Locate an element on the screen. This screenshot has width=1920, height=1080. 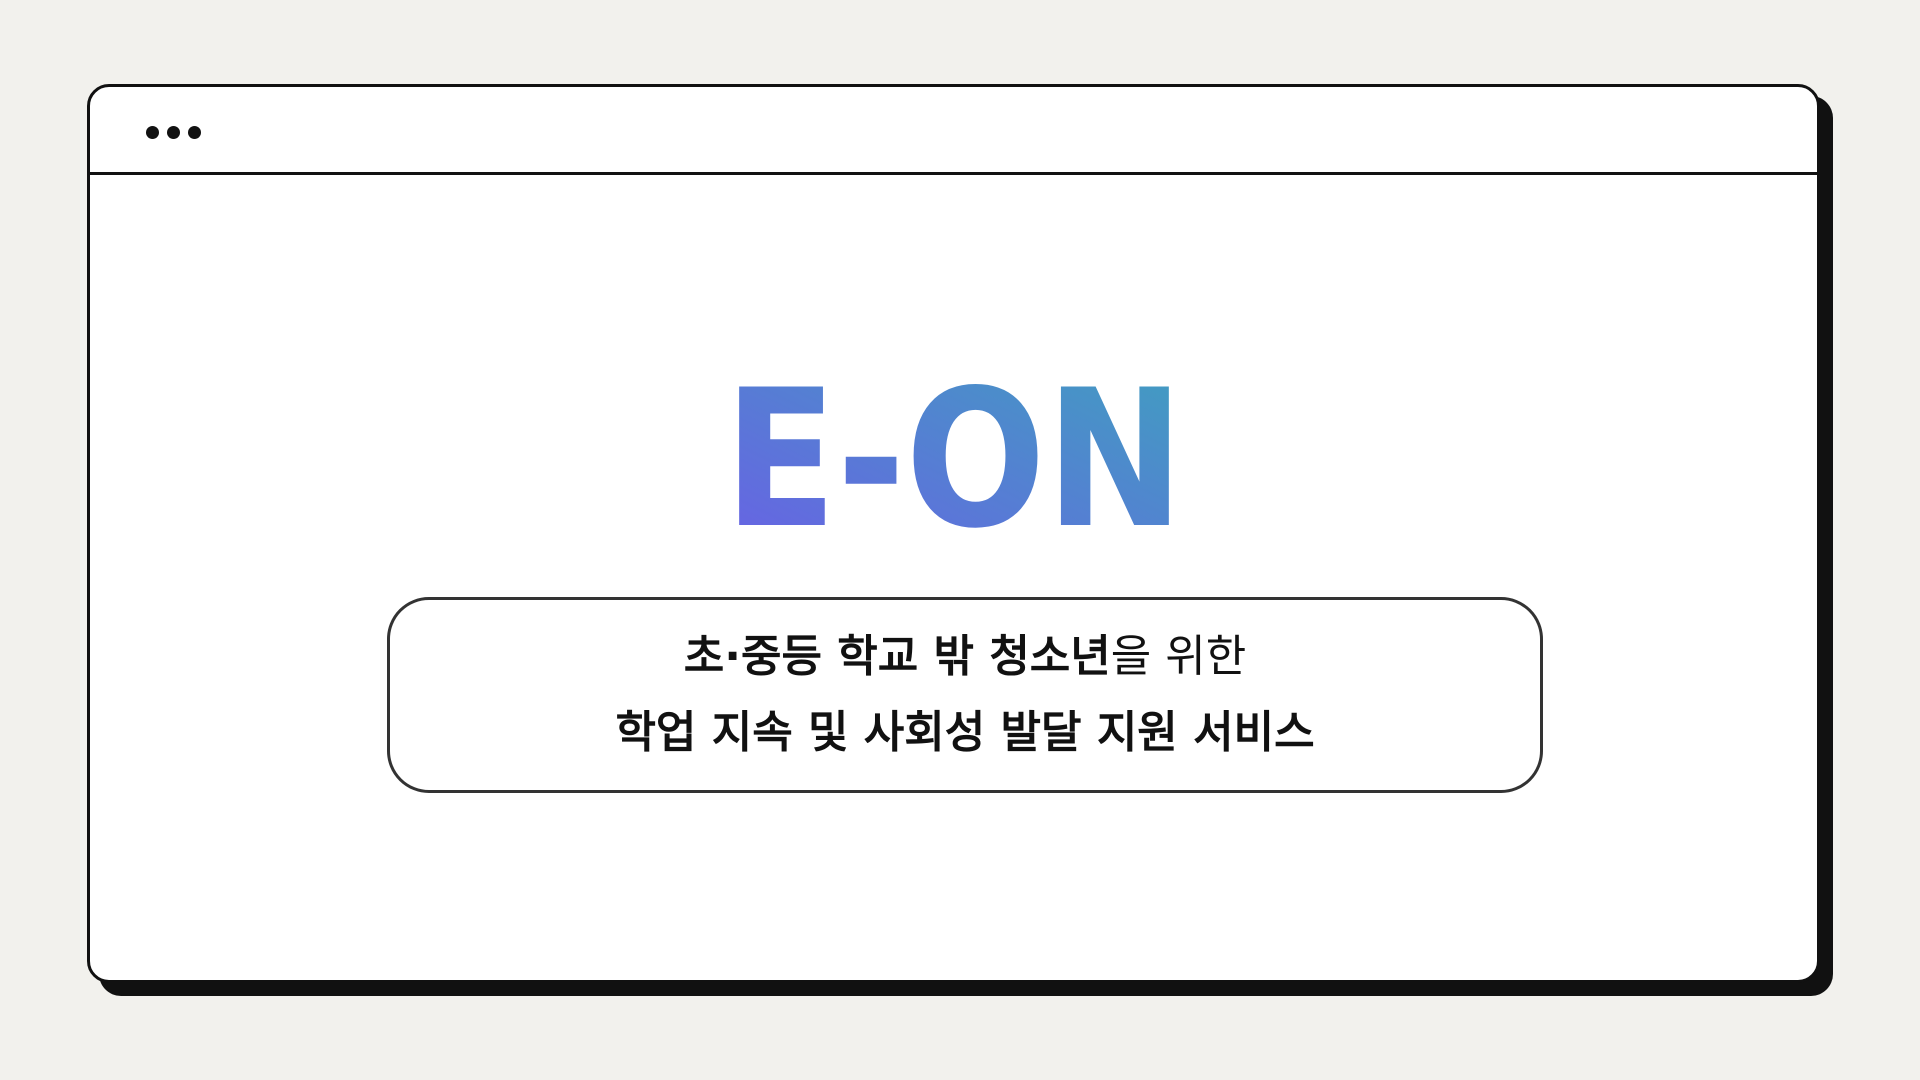
eon-logo-graphic: E-ON is located at coordinates (954, 460).